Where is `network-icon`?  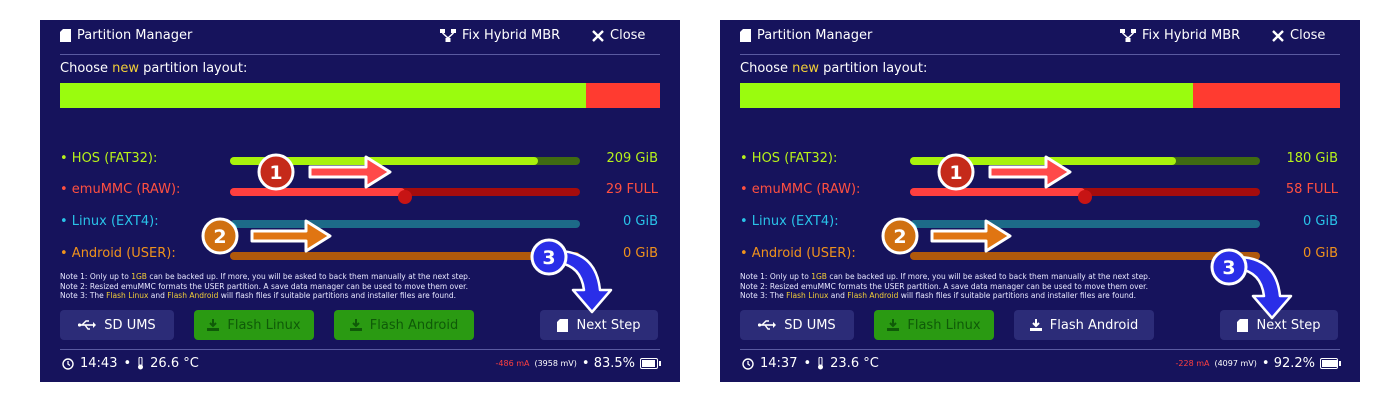 network-icon is located at coordinates (448, 35).